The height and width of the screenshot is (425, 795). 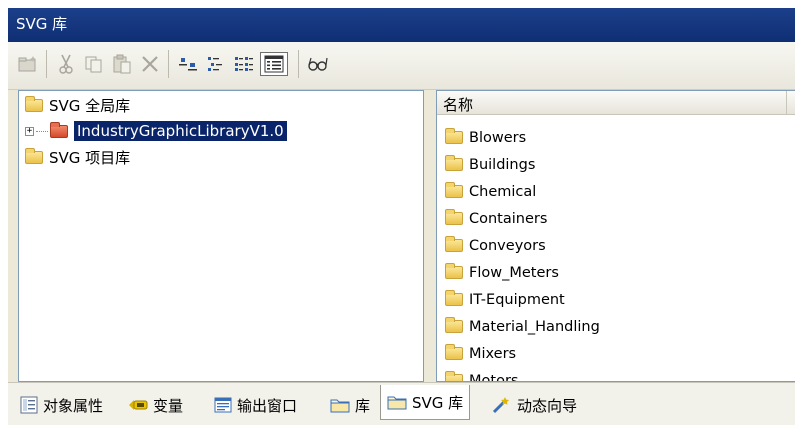 What do you see at coordinates (485, 137) in the screenshot?
I see `list-item: Blowers` at bounding box center [485, 137].